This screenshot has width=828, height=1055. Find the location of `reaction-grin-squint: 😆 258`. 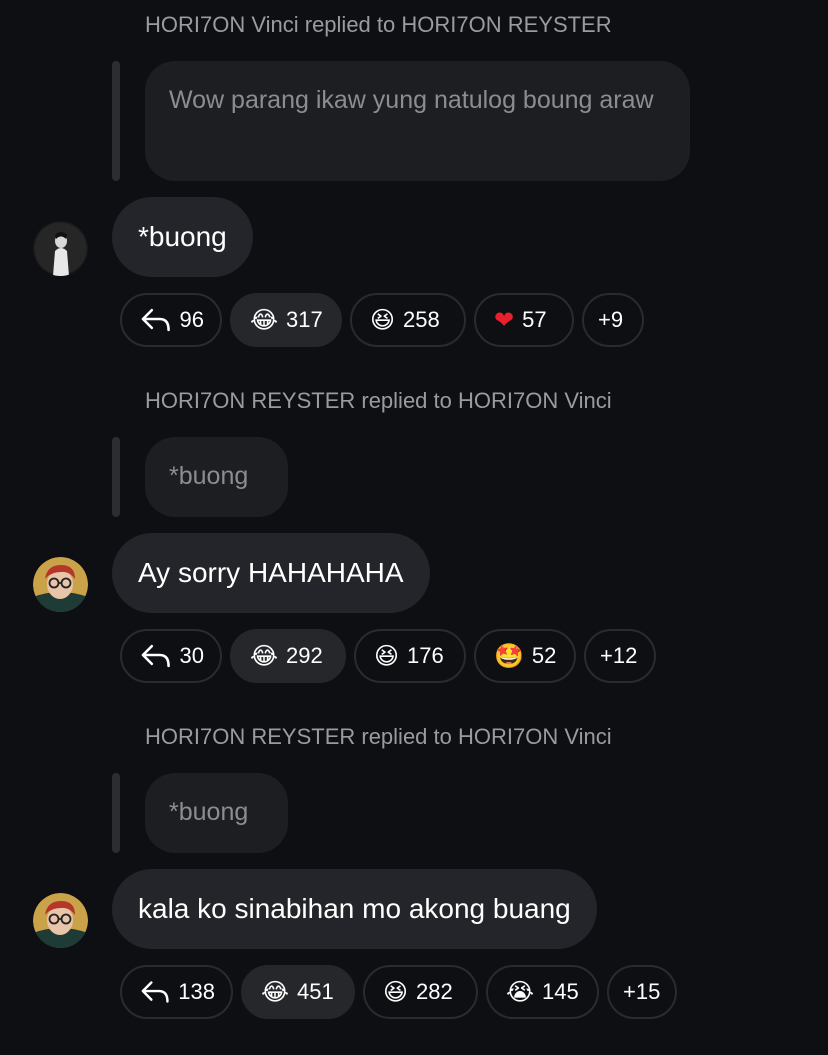

reaction-grin-squint: 😆 258 is located at coordinates (408, 320).